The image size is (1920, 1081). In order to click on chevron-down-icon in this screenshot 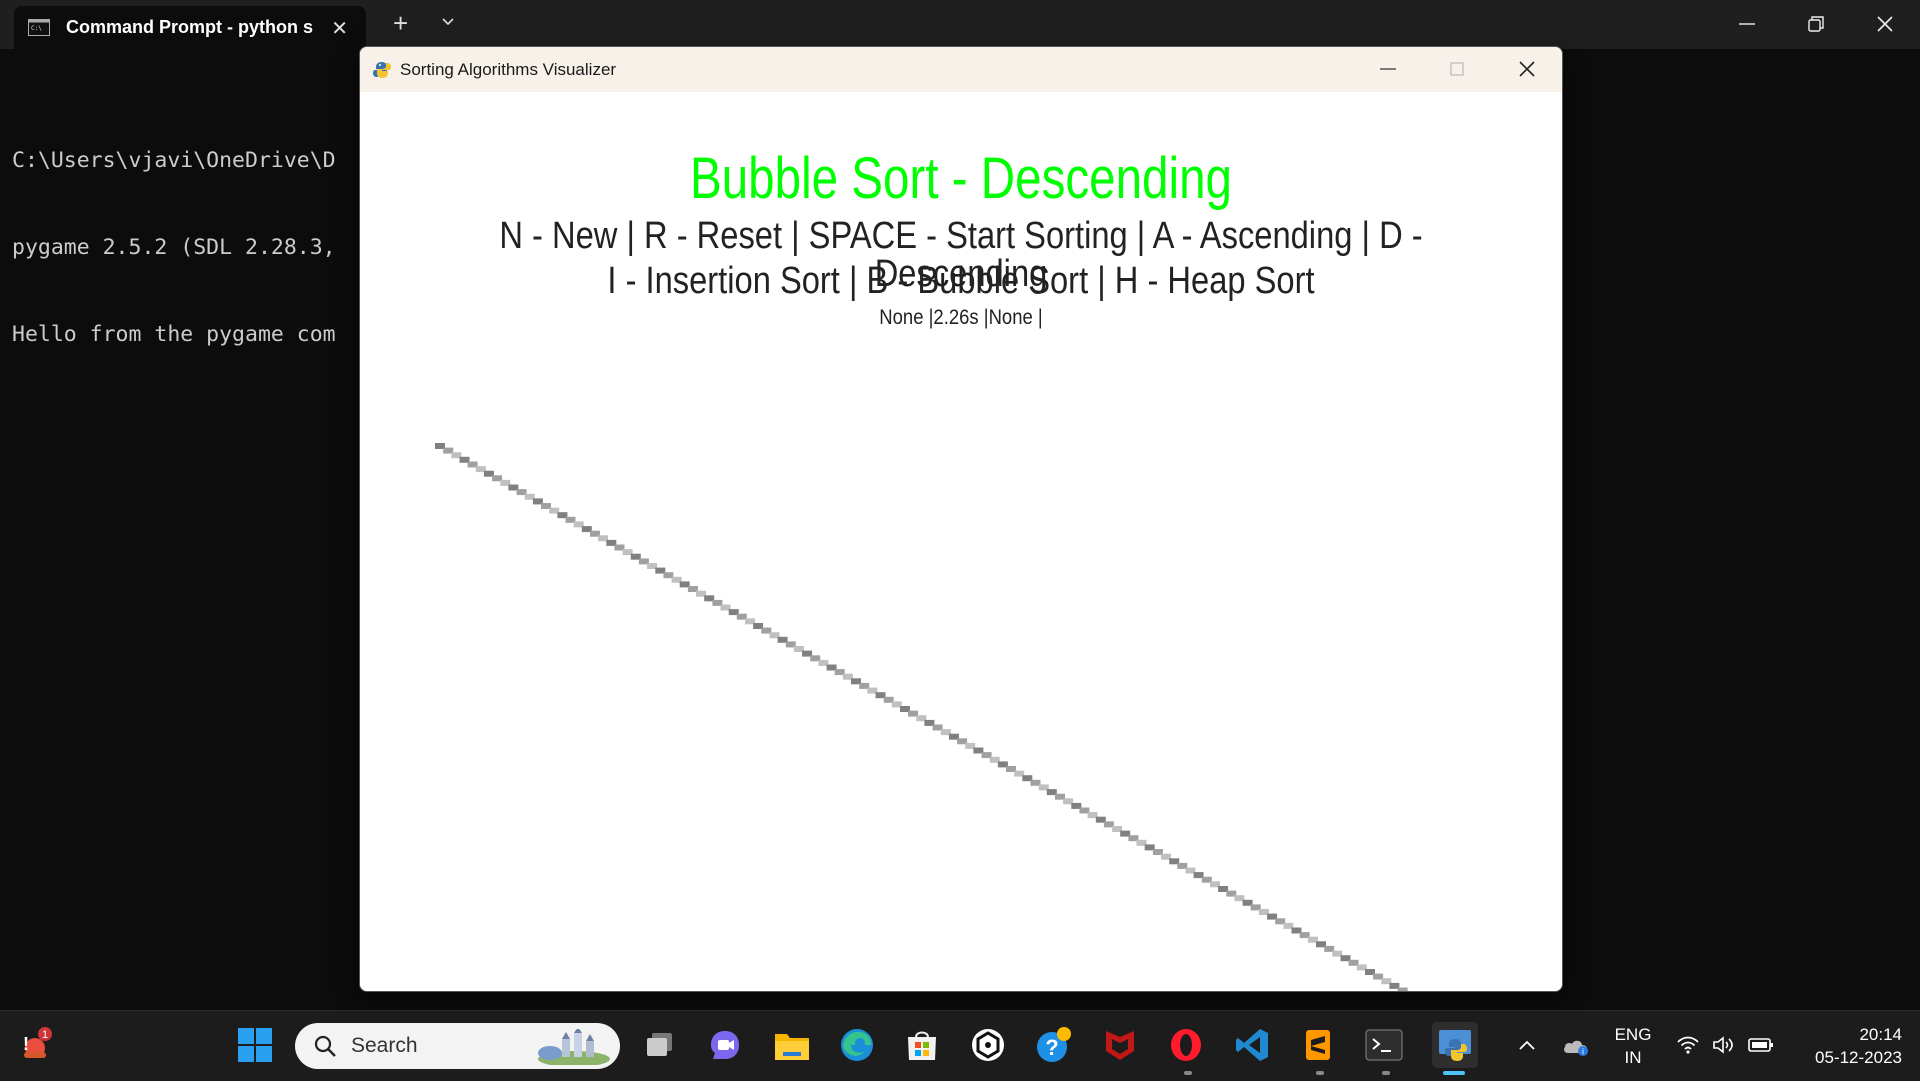, I will do `click(448, 21)`.